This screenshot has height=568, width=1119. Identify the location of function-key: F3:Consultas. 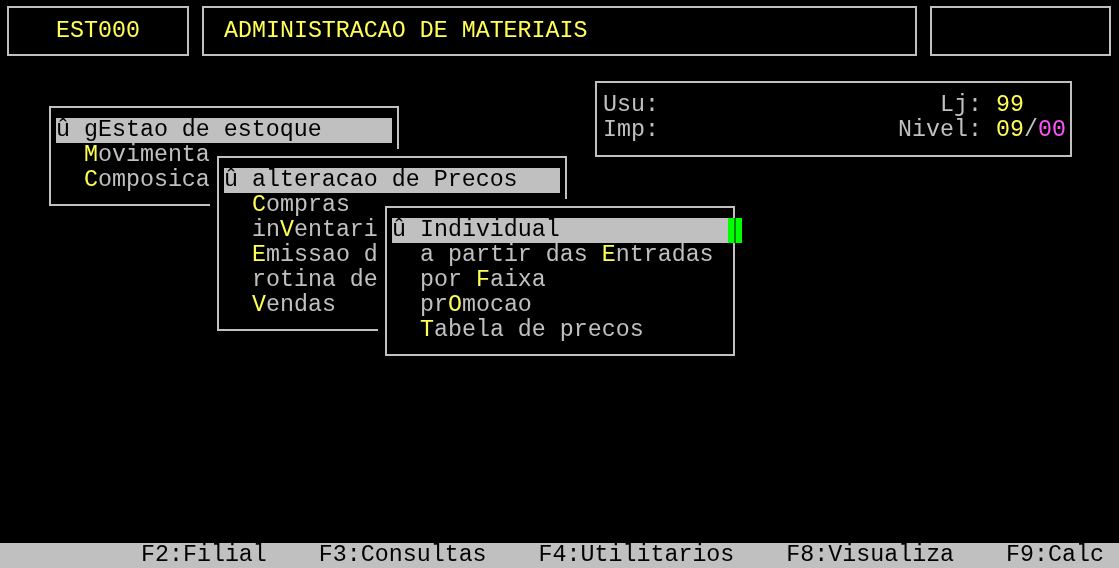
(402, 555).